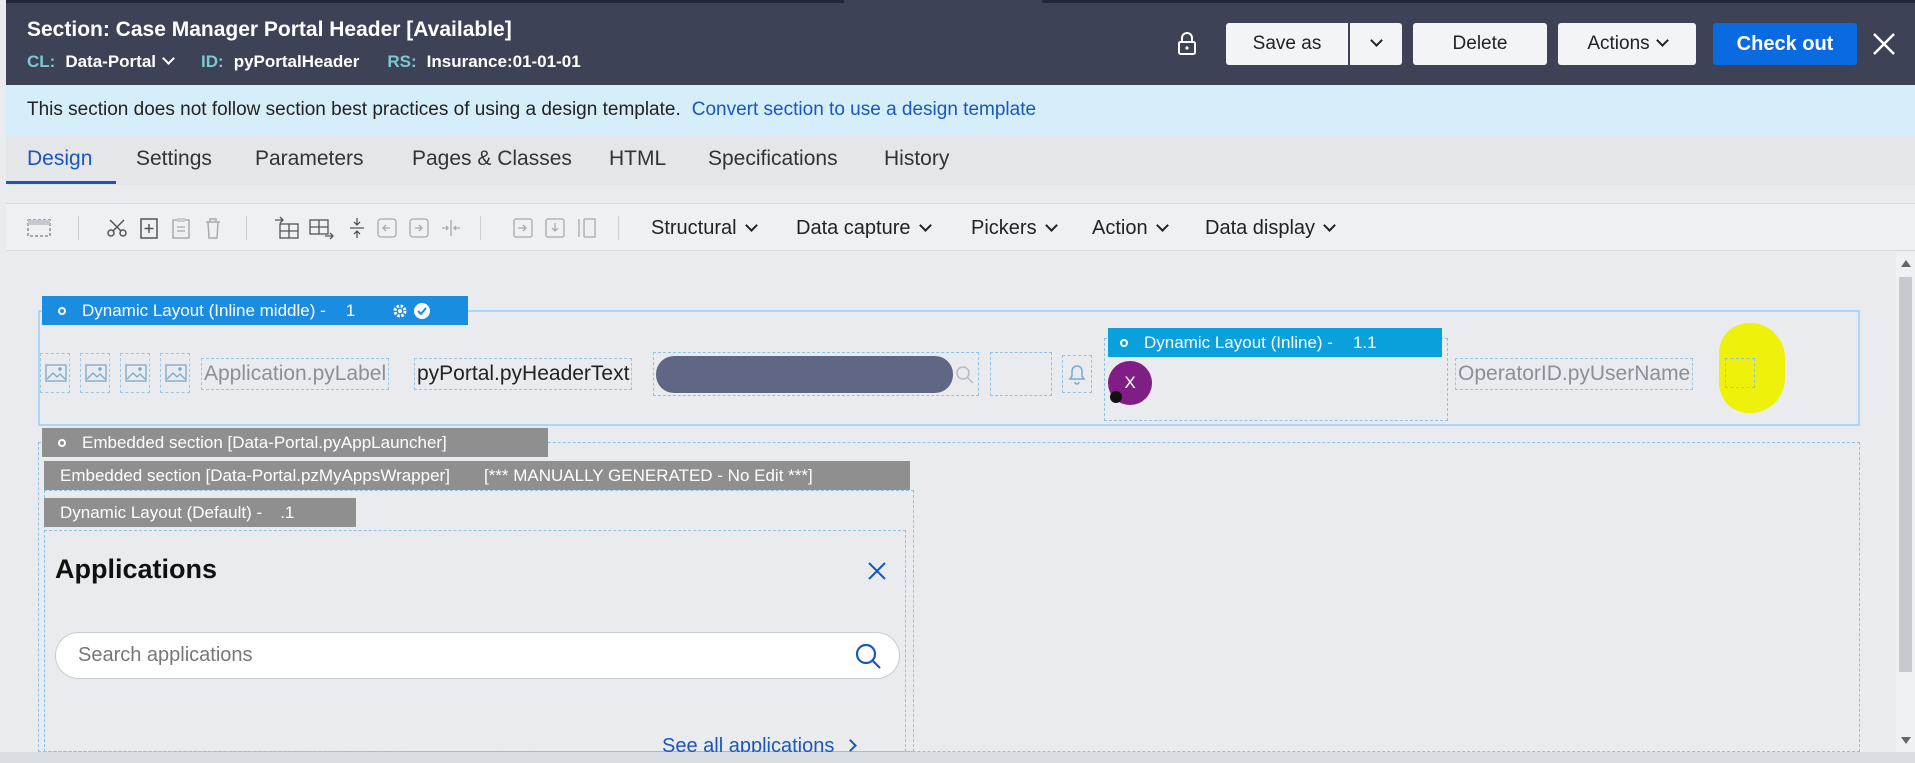 The width and height of the screenshot is (1915, 763). I want to click on insert-column-icon, so click(321, 228).